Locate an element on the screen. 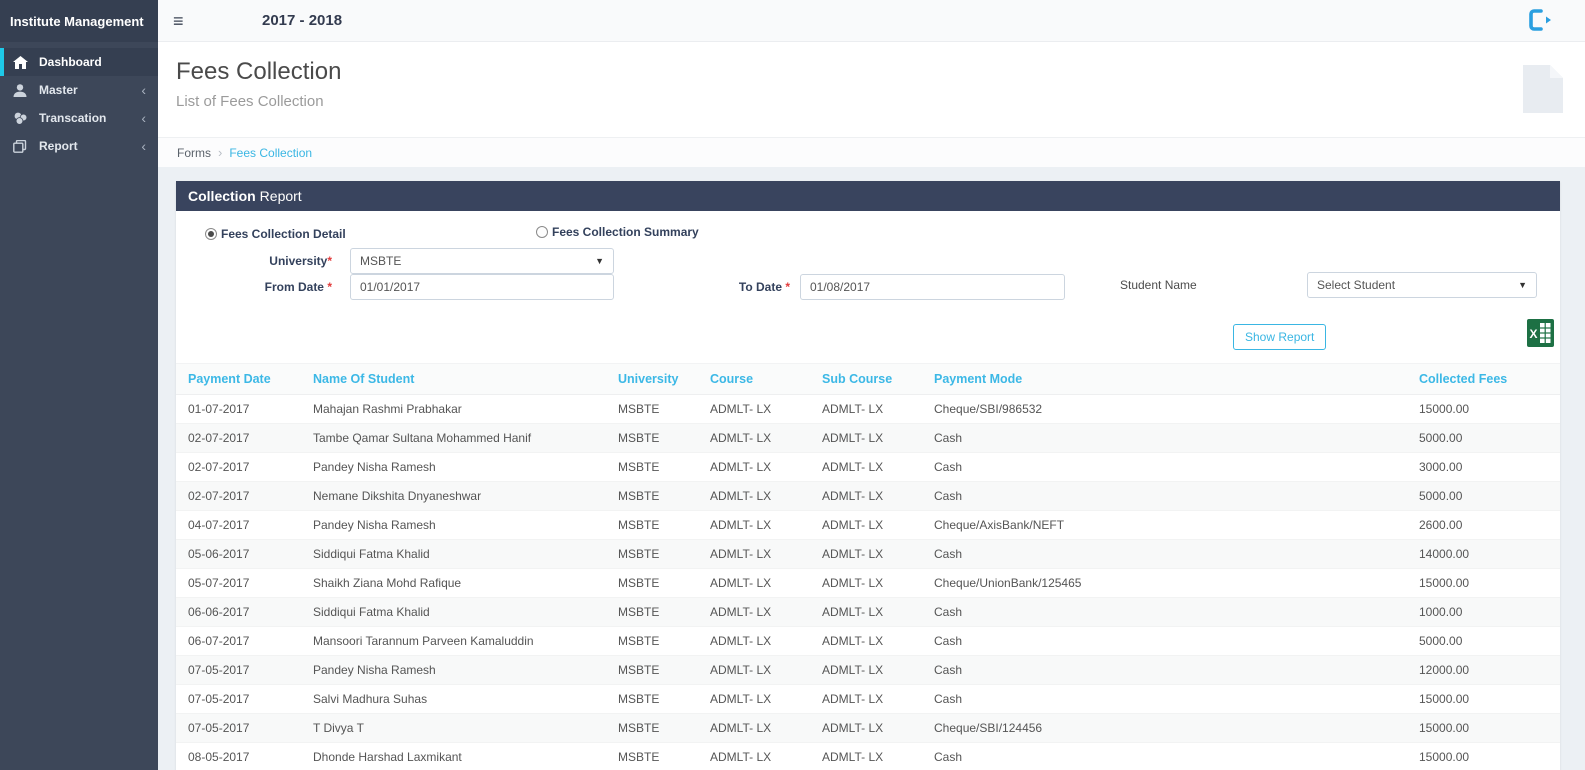 The image size is (1585, 770). breadcrumb-root: Forms is located at coordinates (194, 153).